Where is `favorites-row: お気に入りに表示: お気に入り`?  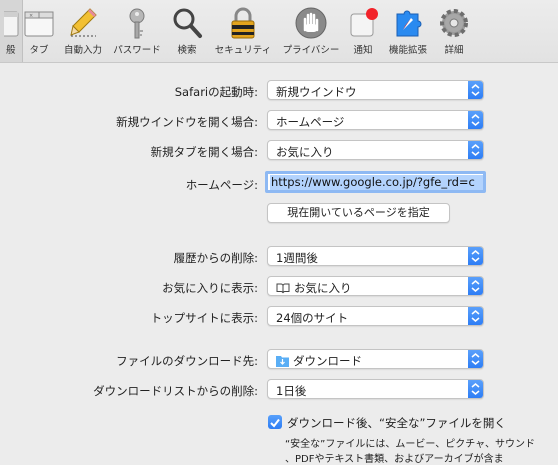
favorites-row: お気に入りに表示: お気に入り is located at coordinates (279, 288).